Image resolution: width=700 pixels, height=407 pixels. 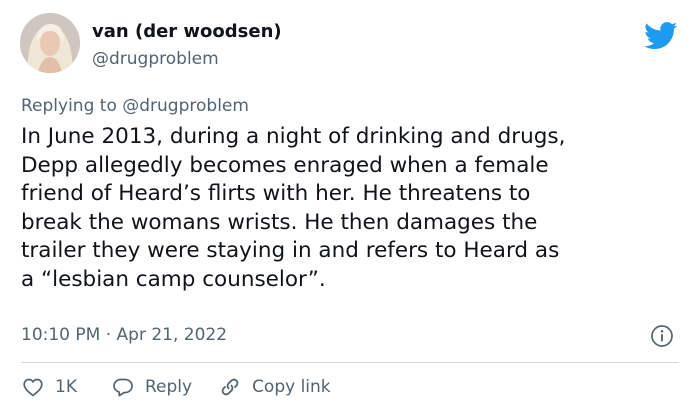 I want to click on tweet-timestamp: 10:10 PM · Apr 21, 2022, so click(x=124, y=335).